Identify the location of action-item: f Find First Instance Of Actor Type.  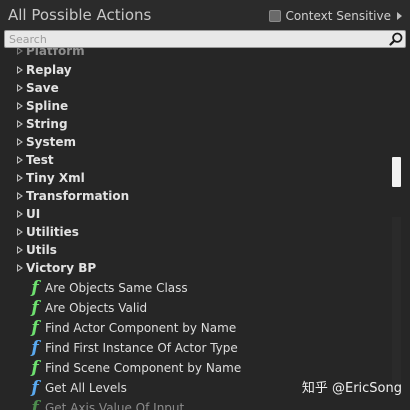
(194, 348).